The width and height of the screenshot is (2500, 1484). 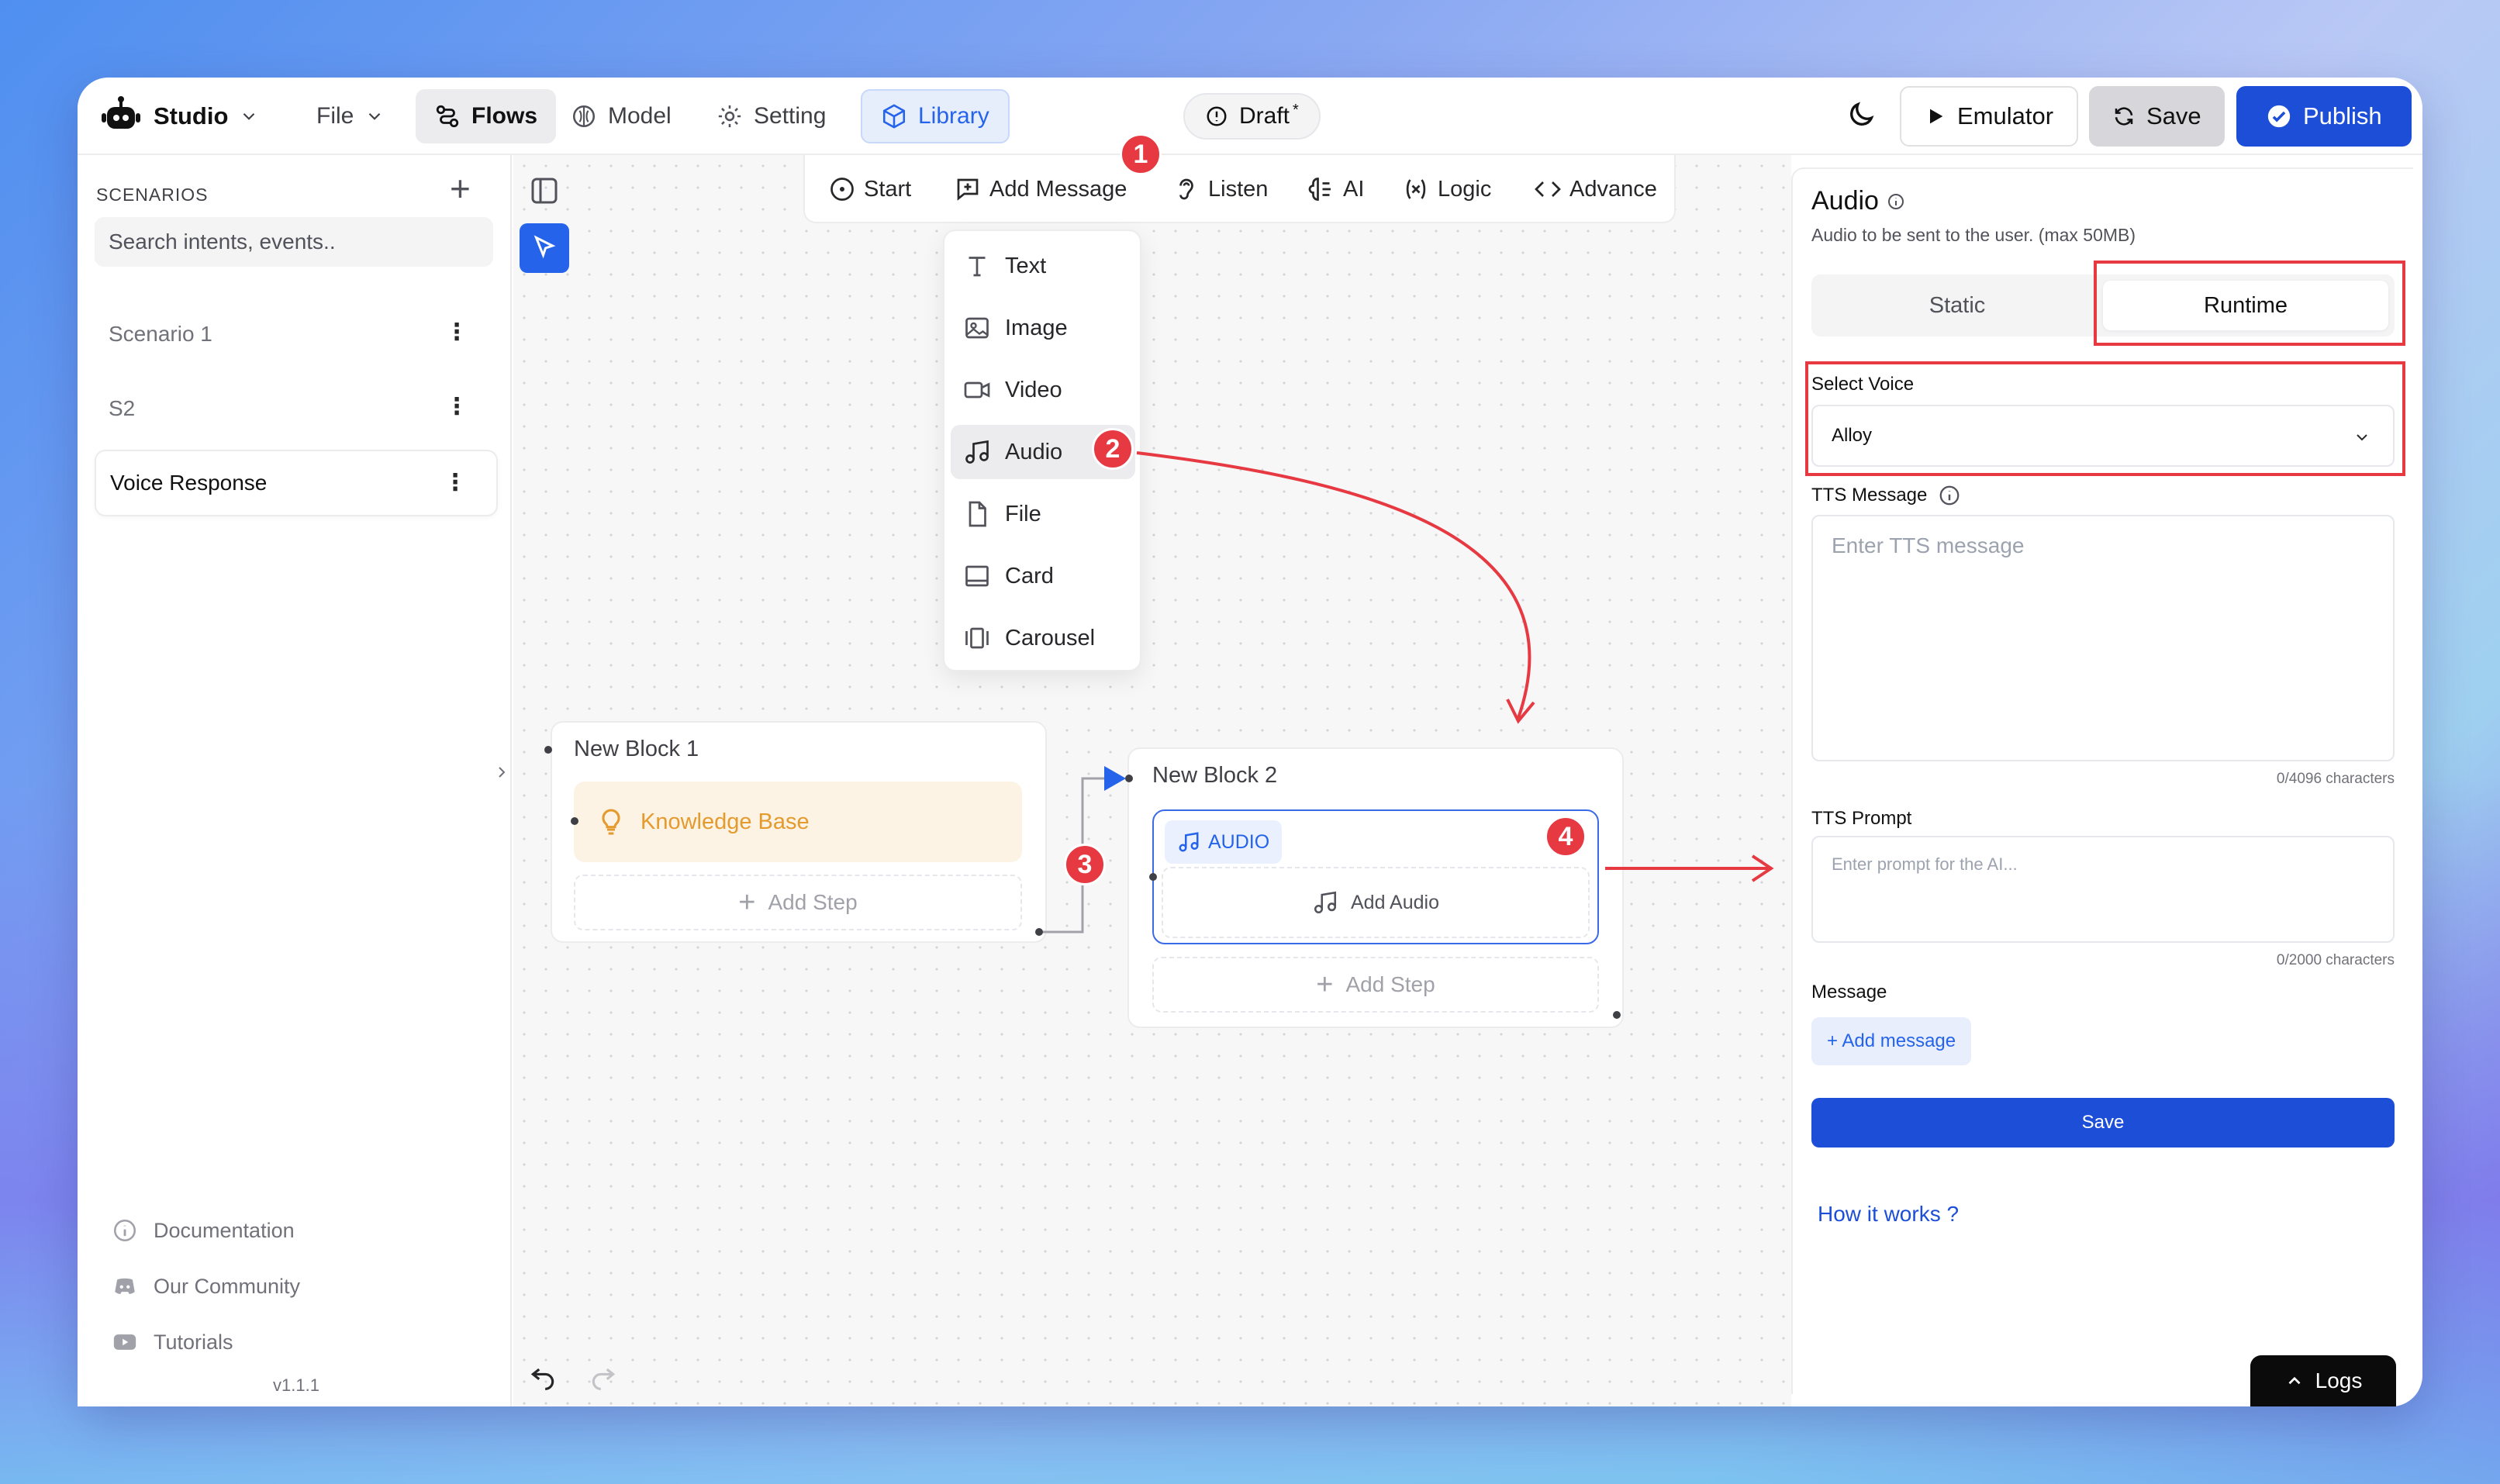 What do you see at coordinates (1113, 449) in the screenshot?
I see `annotation-badge-2: 2` at bounding box center [1113, 449].